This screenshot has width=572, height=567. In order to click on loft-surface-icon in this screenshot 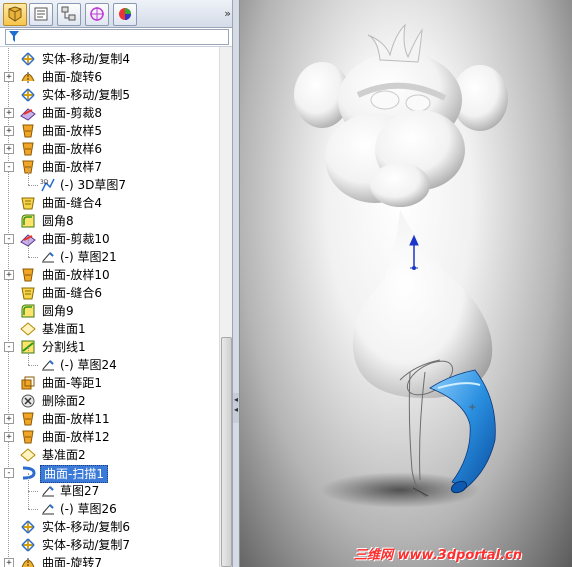, I will do `click(28, 437)`.